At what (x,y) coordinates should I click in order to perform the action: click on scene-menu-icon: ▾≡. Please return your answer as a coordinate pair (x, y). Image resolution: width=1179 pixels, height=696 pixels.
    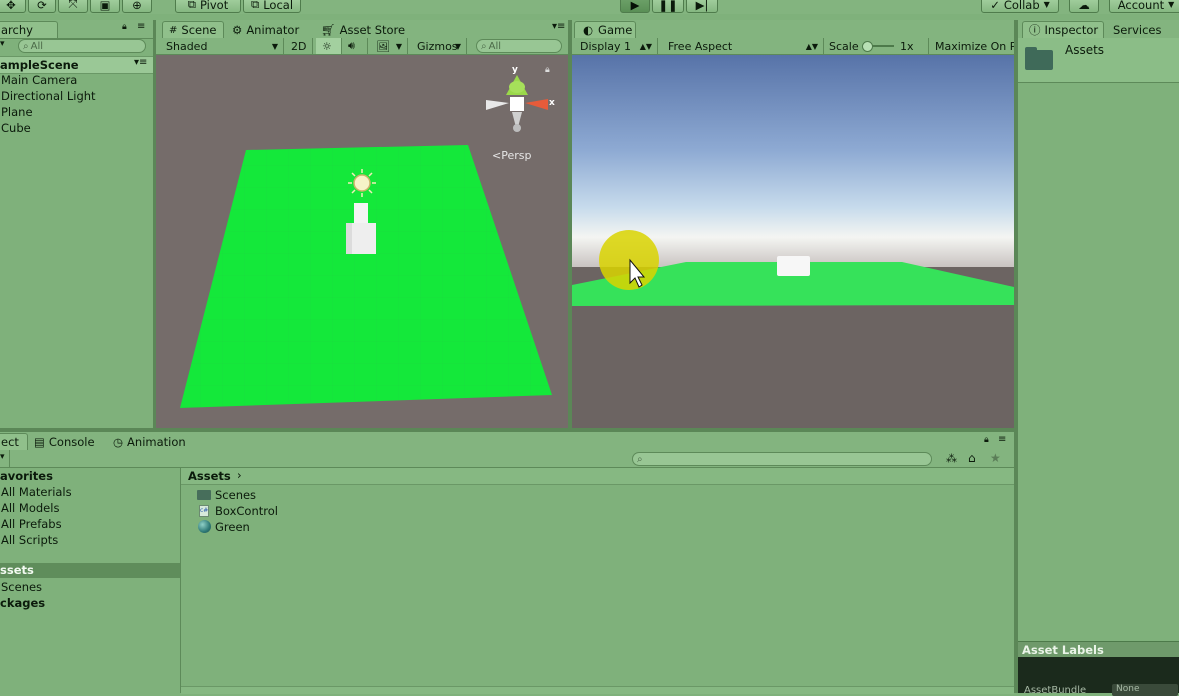
    Looking at the image, I should click on (140, 62).